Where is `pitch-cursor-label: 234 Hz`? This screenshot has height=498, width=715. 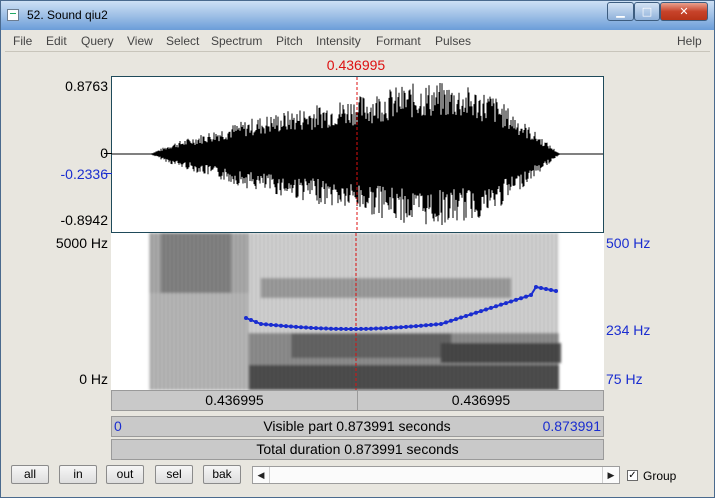 pitch-cursor-label: 234 Hz is located at coordinates (628, 330).